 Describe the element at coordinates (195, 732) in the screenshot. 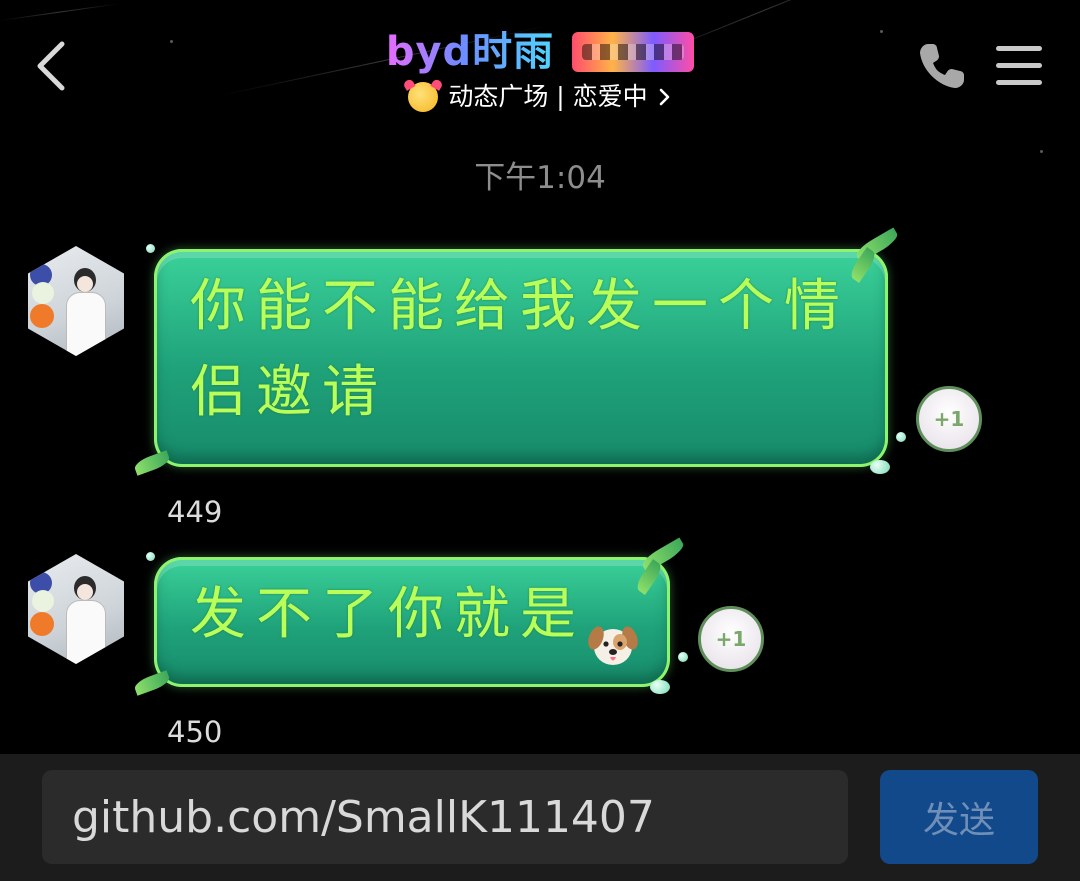

I see `message-id: 450` at that location.